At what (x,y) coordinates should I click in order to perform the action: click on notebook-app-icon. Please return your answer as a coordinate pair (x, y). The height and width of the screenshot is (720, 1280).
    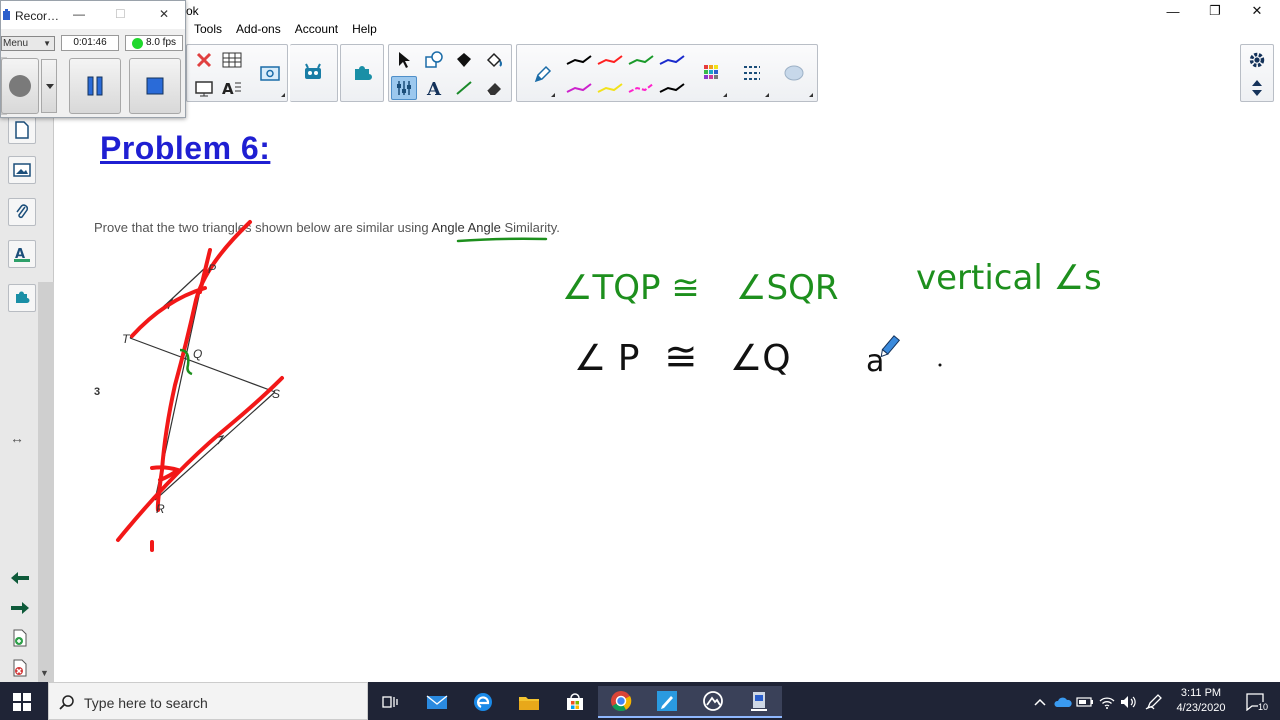
    Looking at the image, I should click on (667, 702).